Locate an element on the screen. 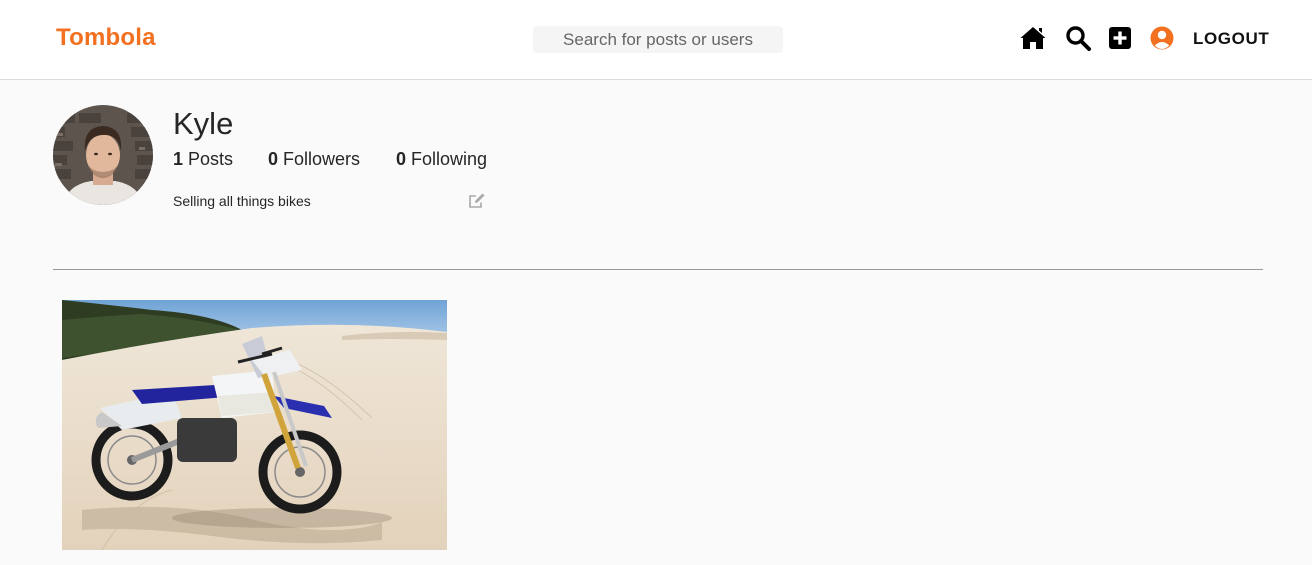  edit-icon is located at coordinates (477, 201).